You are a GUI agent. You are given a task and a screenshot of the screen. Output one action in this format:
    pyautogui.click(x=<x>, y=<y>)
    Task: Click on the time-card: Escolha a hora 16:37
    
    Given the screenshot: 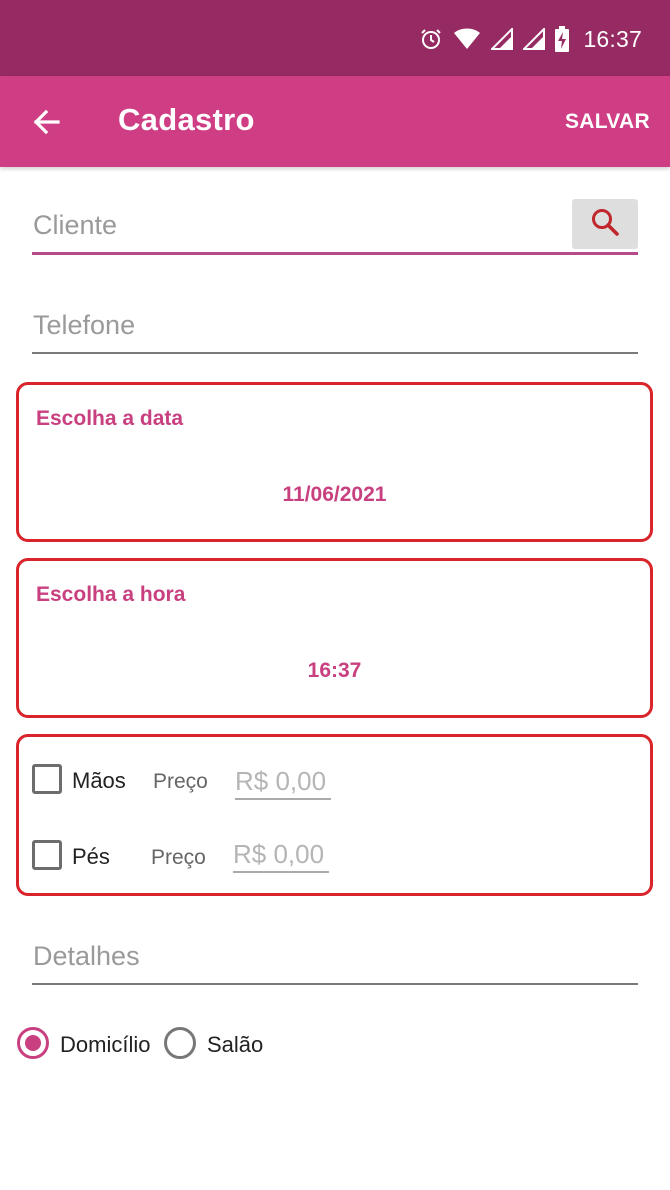 What is the action you would take?
    pyautogui.click(x=334, y=638)
    